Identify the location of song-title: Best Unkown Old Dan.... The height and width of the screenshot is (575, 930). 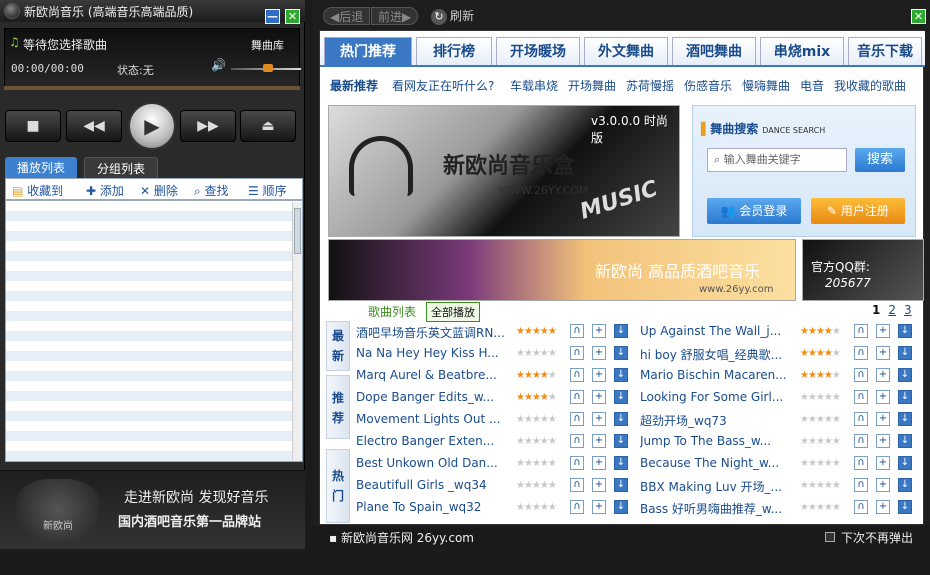
(431, 463).